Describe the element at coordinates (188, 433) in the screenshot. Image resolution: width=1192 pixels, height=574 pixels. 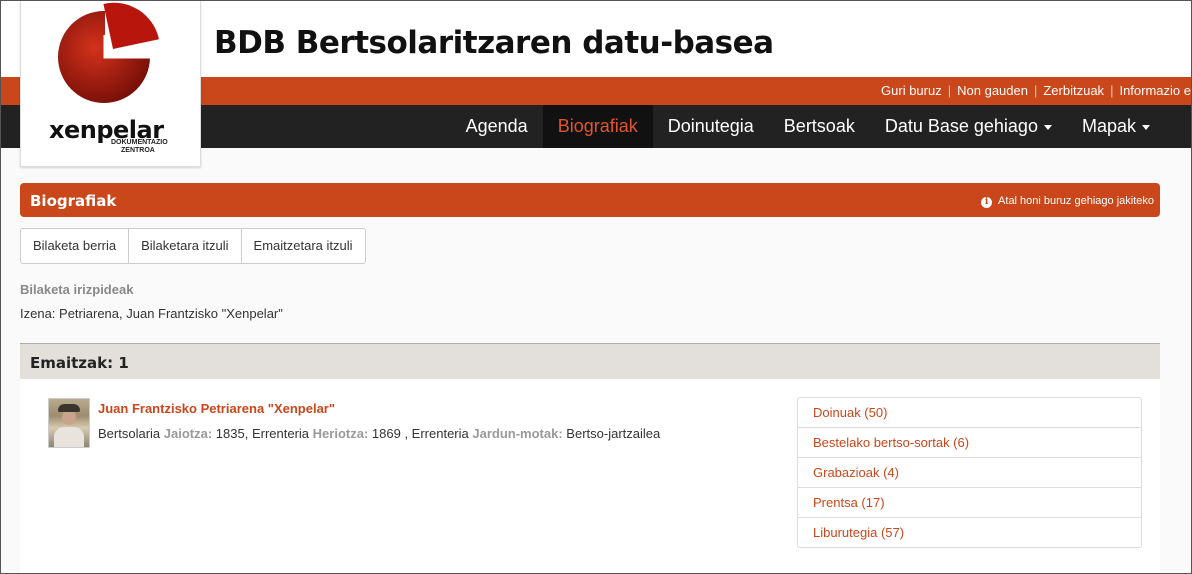
I see `birth-label: Jaiotza:` at that location.